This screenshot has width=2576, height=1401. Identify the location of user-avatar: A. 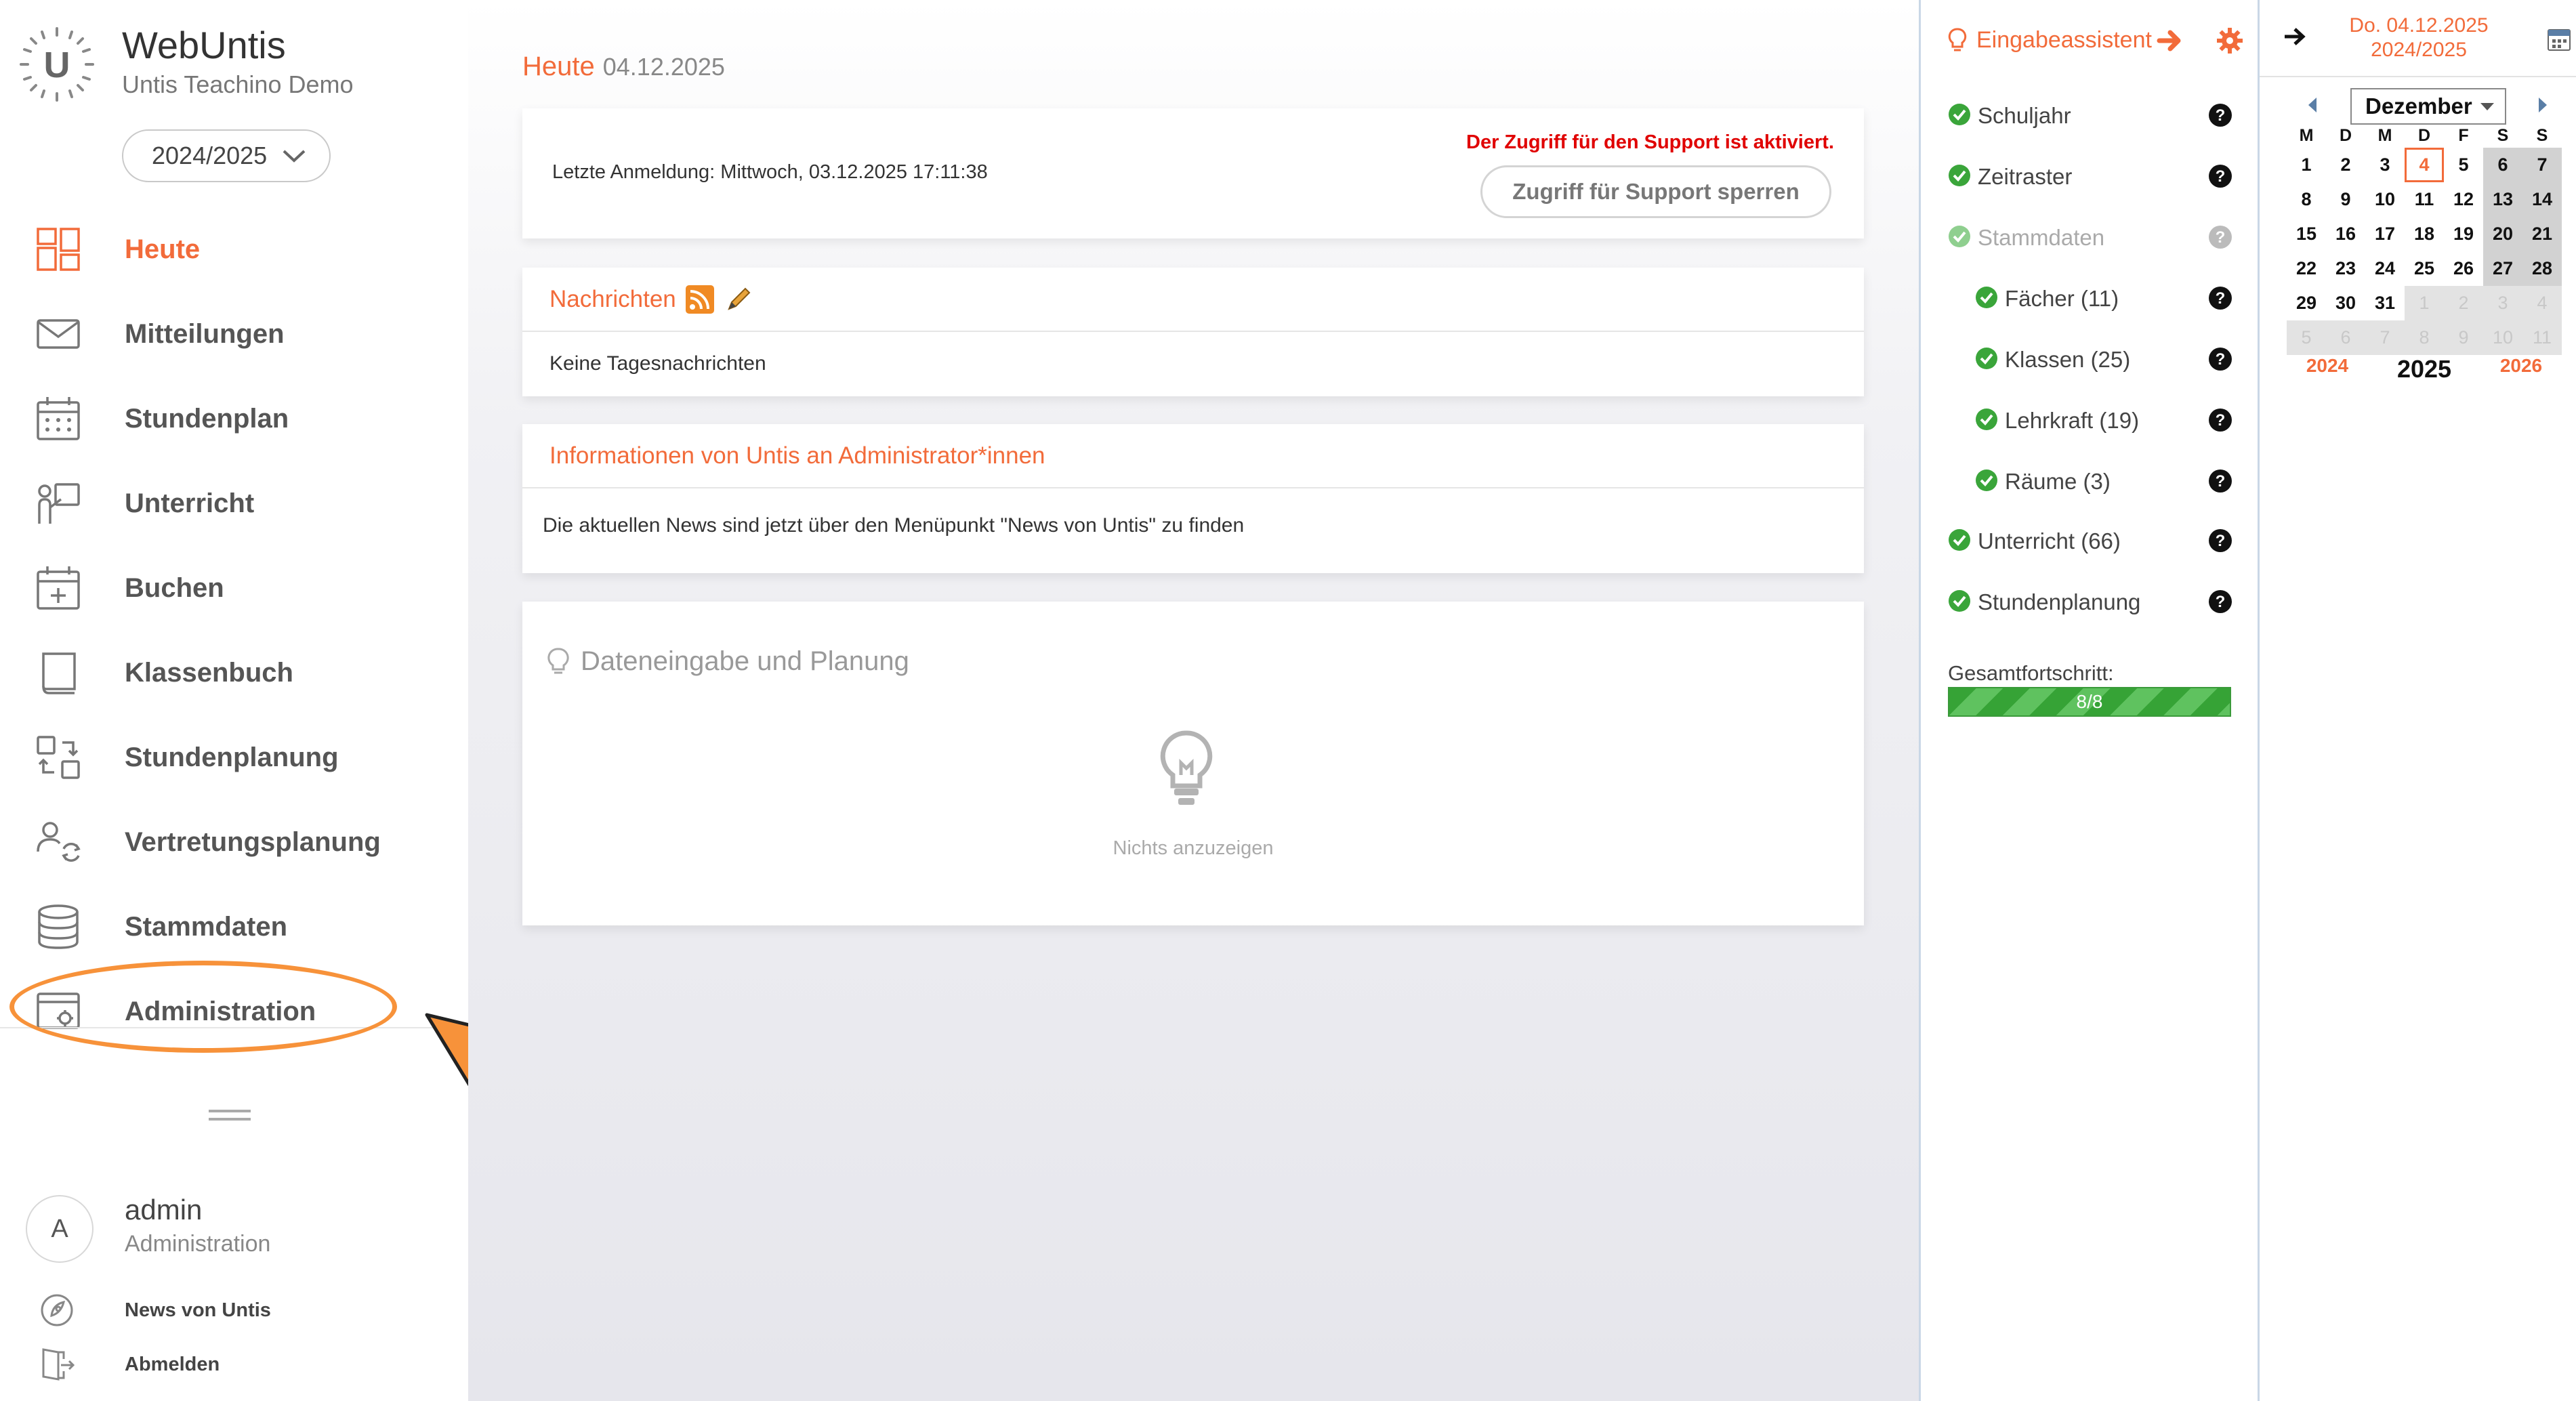
(60, 1229).